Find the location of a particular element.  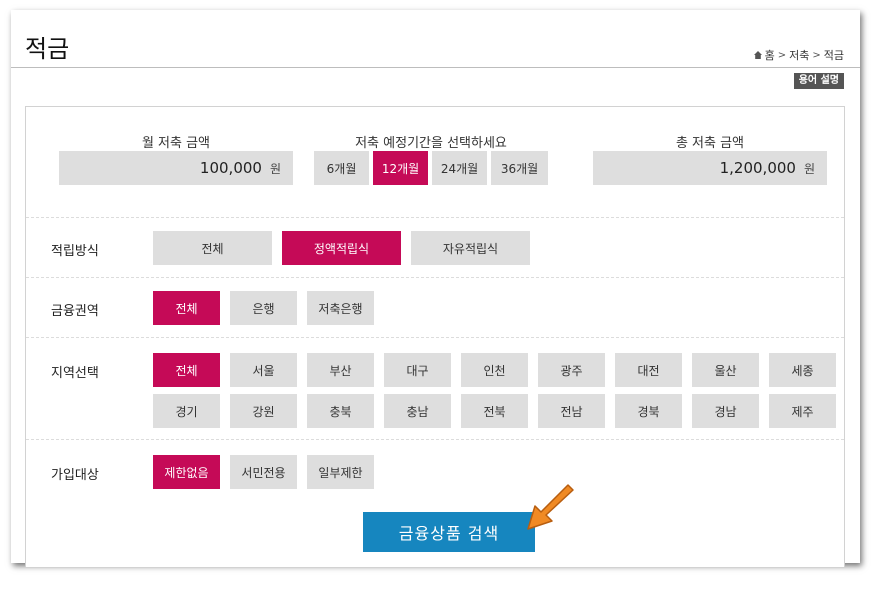

region-option: 부산 is located at coordinates (340, 370).